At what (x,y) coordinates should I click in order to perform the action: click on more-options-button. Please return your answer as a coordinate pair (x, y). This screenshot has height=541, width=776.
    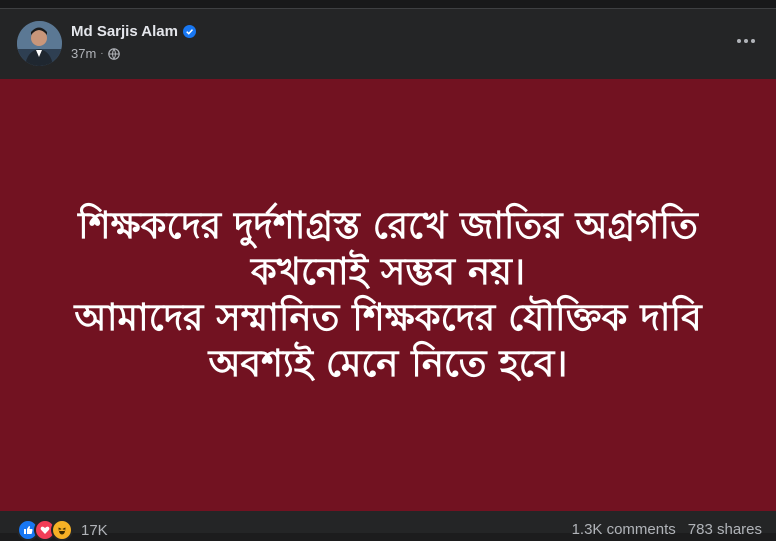
    Looking at the image, I should click on (746, 41).